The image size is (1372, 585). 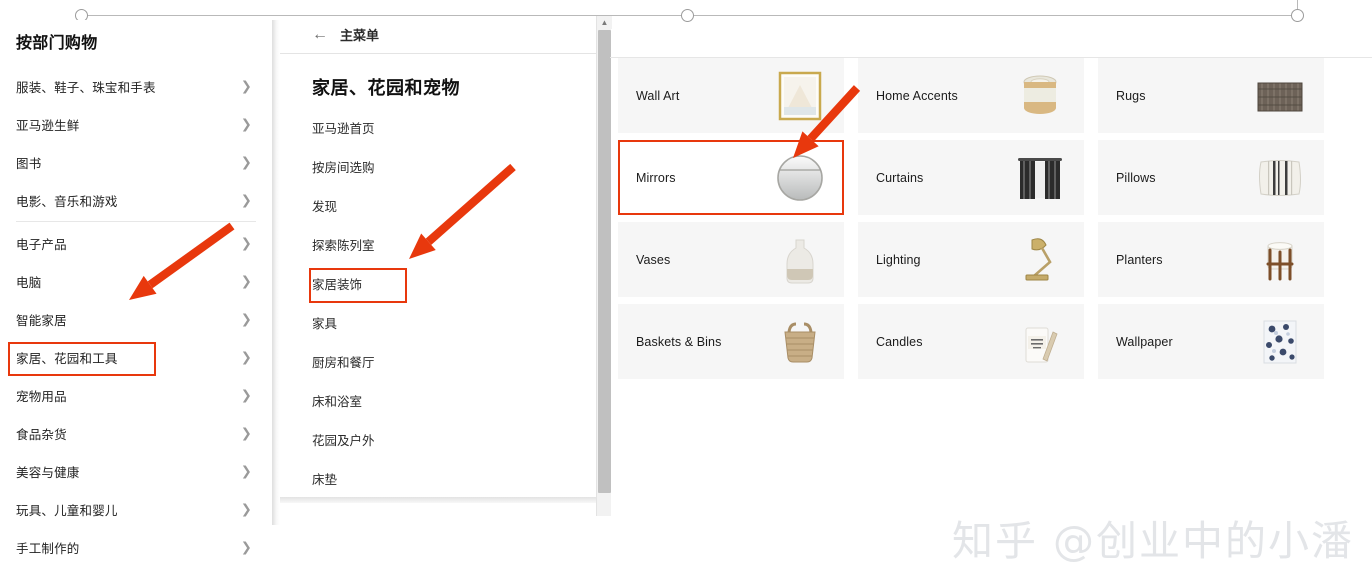 I want to click on menu-item-1: 按房间选购, so click(x=445, y=166).